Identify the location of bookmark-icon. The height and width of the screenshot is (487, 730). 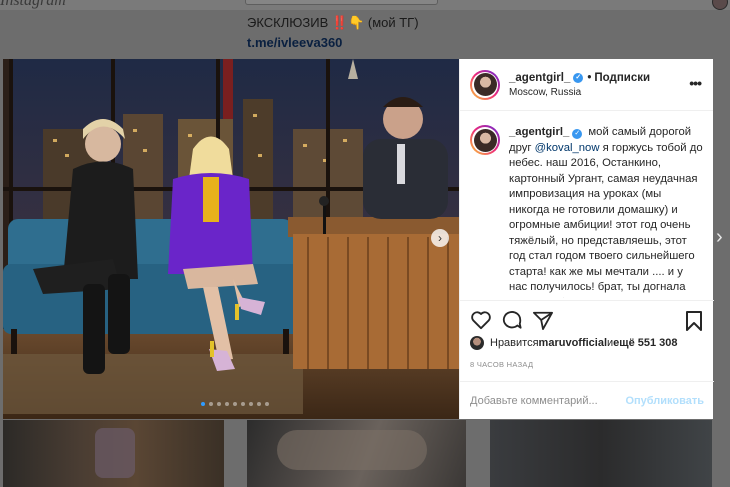
(694, 321).